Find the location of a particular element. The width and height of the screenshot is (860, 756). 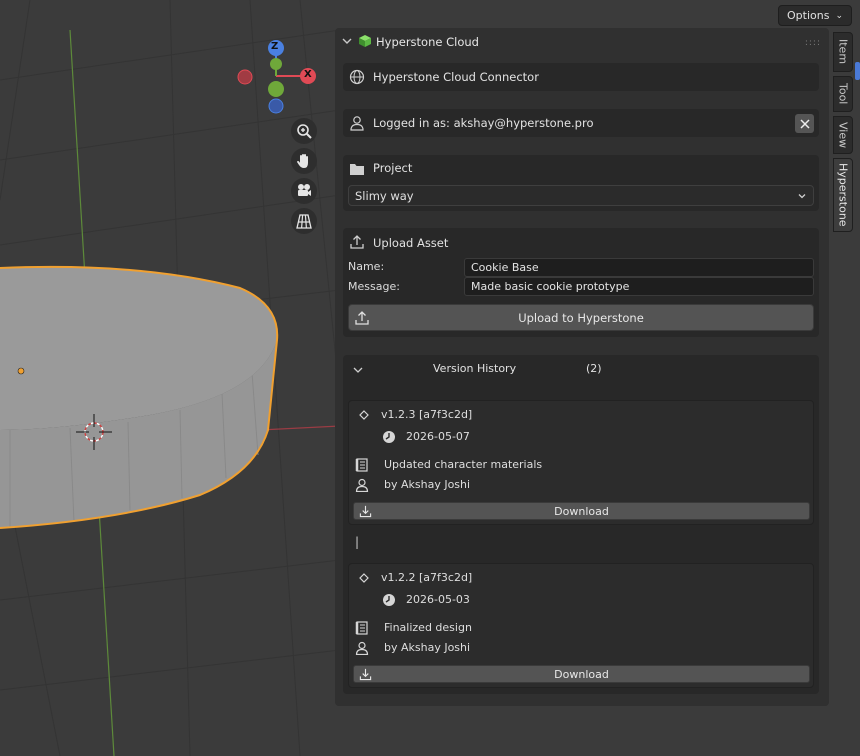

tab-view: View is located at coordinates (843, 135).